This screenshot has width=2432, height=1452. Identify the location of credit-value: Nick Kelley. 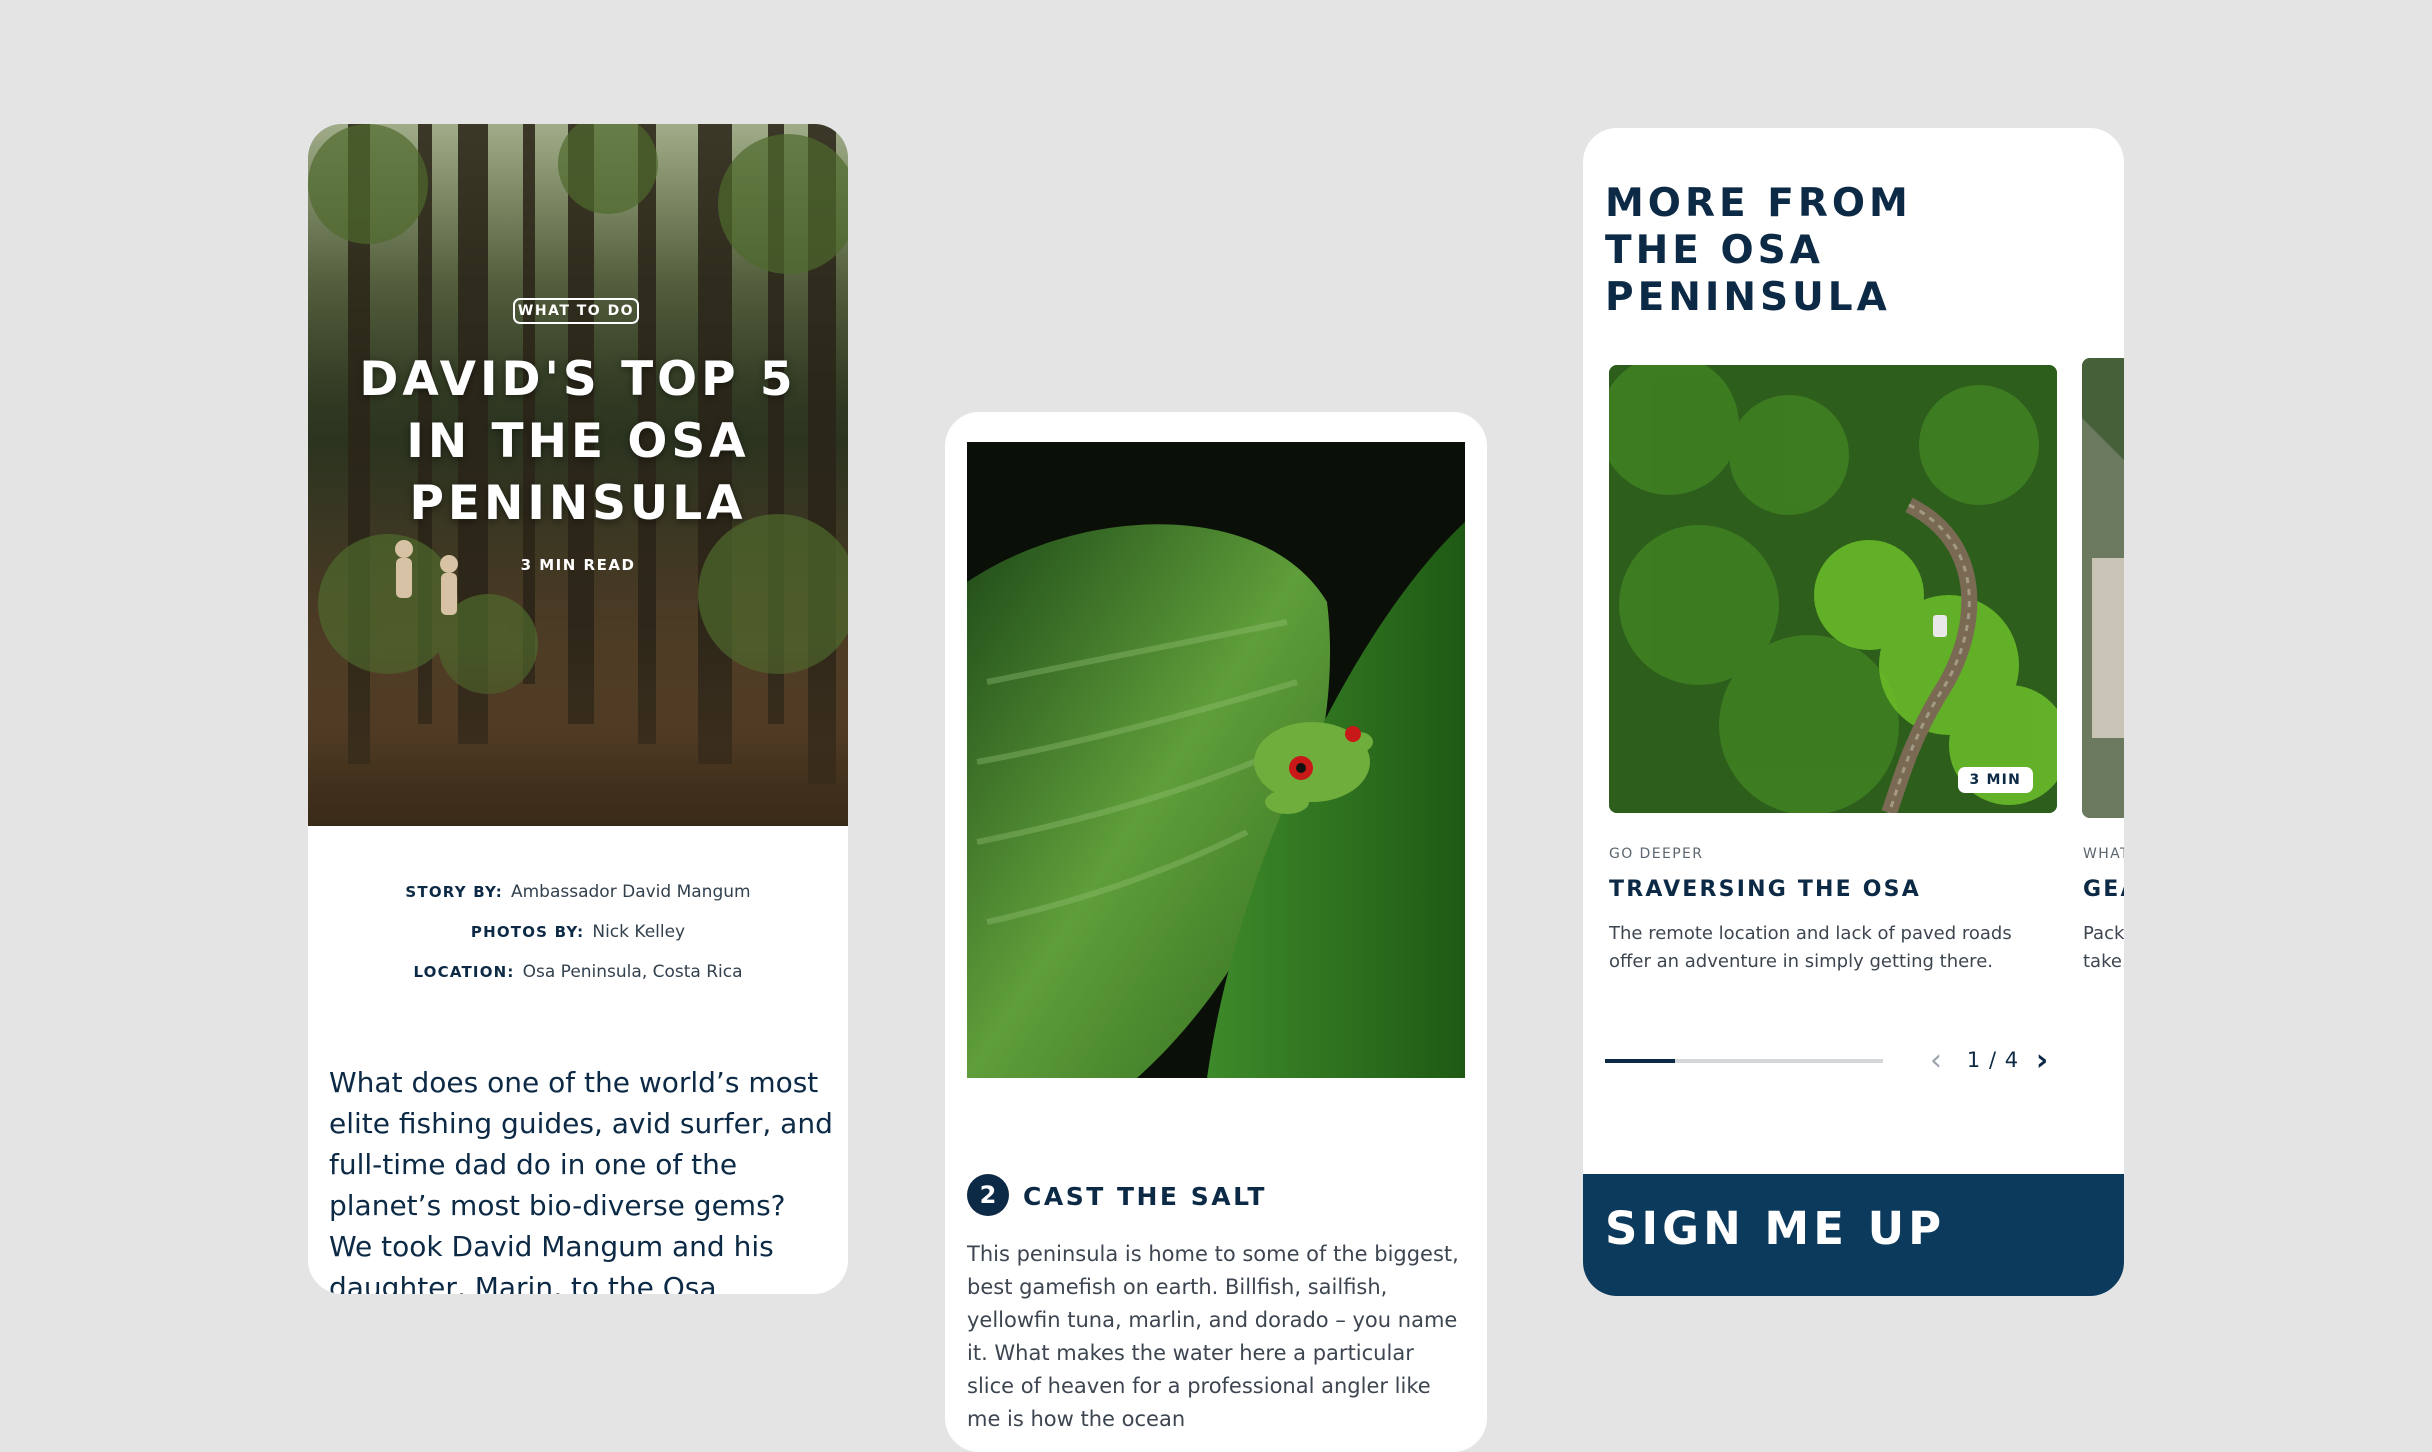
(639, 932).